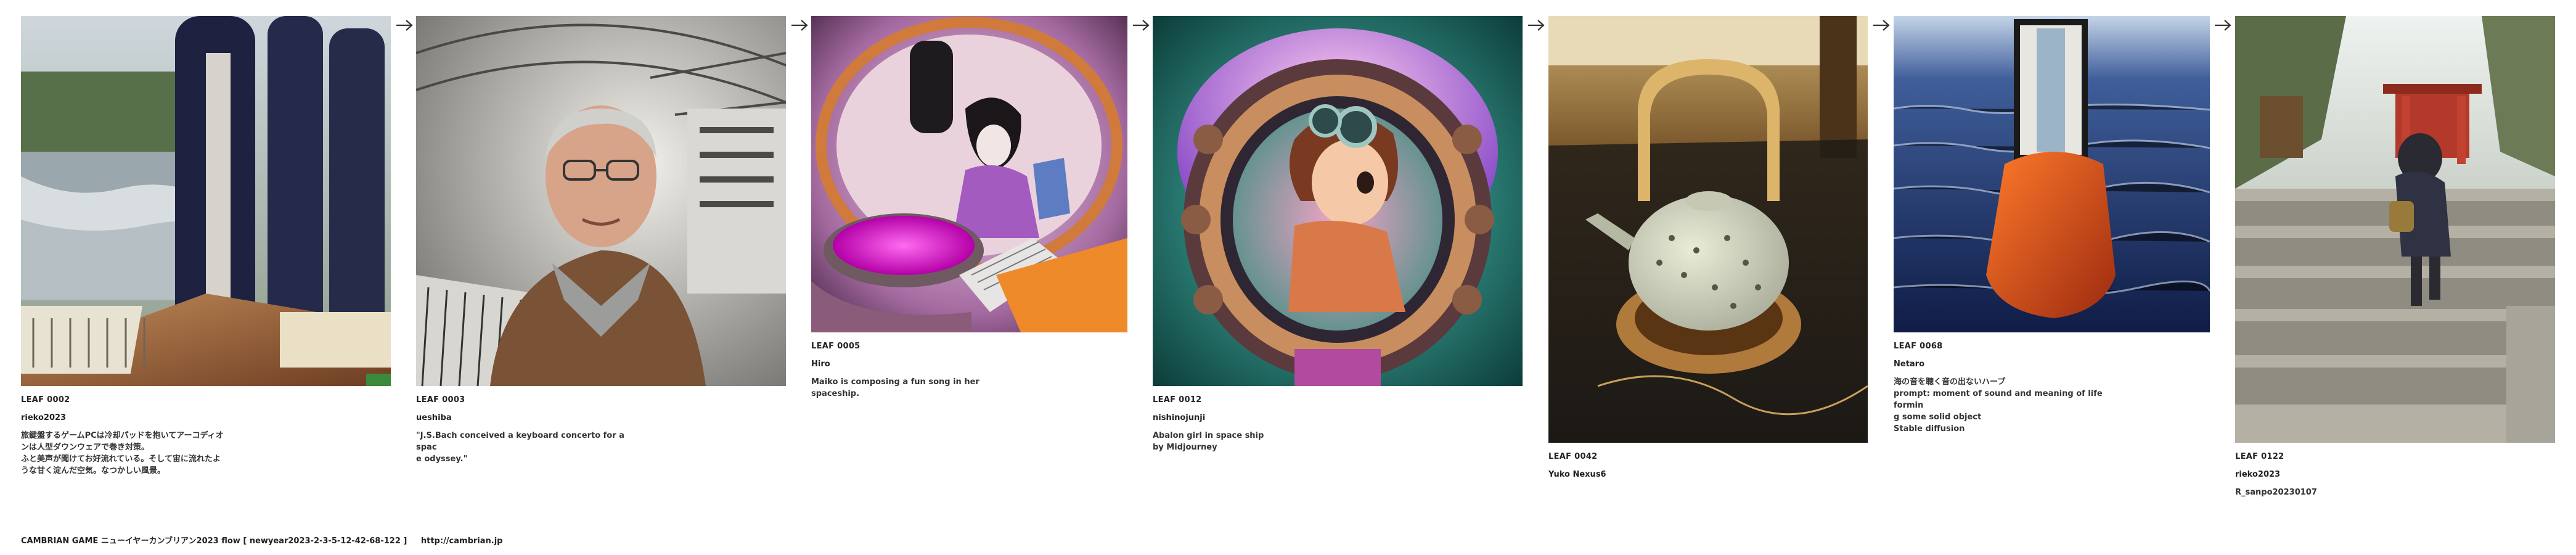  What do you see at coordinates (2259, 457) in the screenshot?
I see `leaf-id: LEAF 0122` at bounding box center [2259, 457].